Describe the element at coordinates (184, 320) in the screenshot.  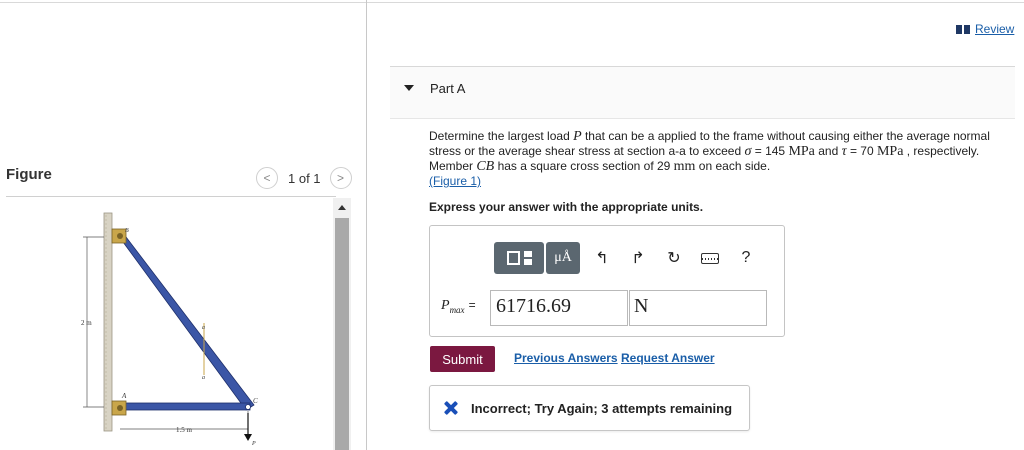
I see `member-cb` at that location.